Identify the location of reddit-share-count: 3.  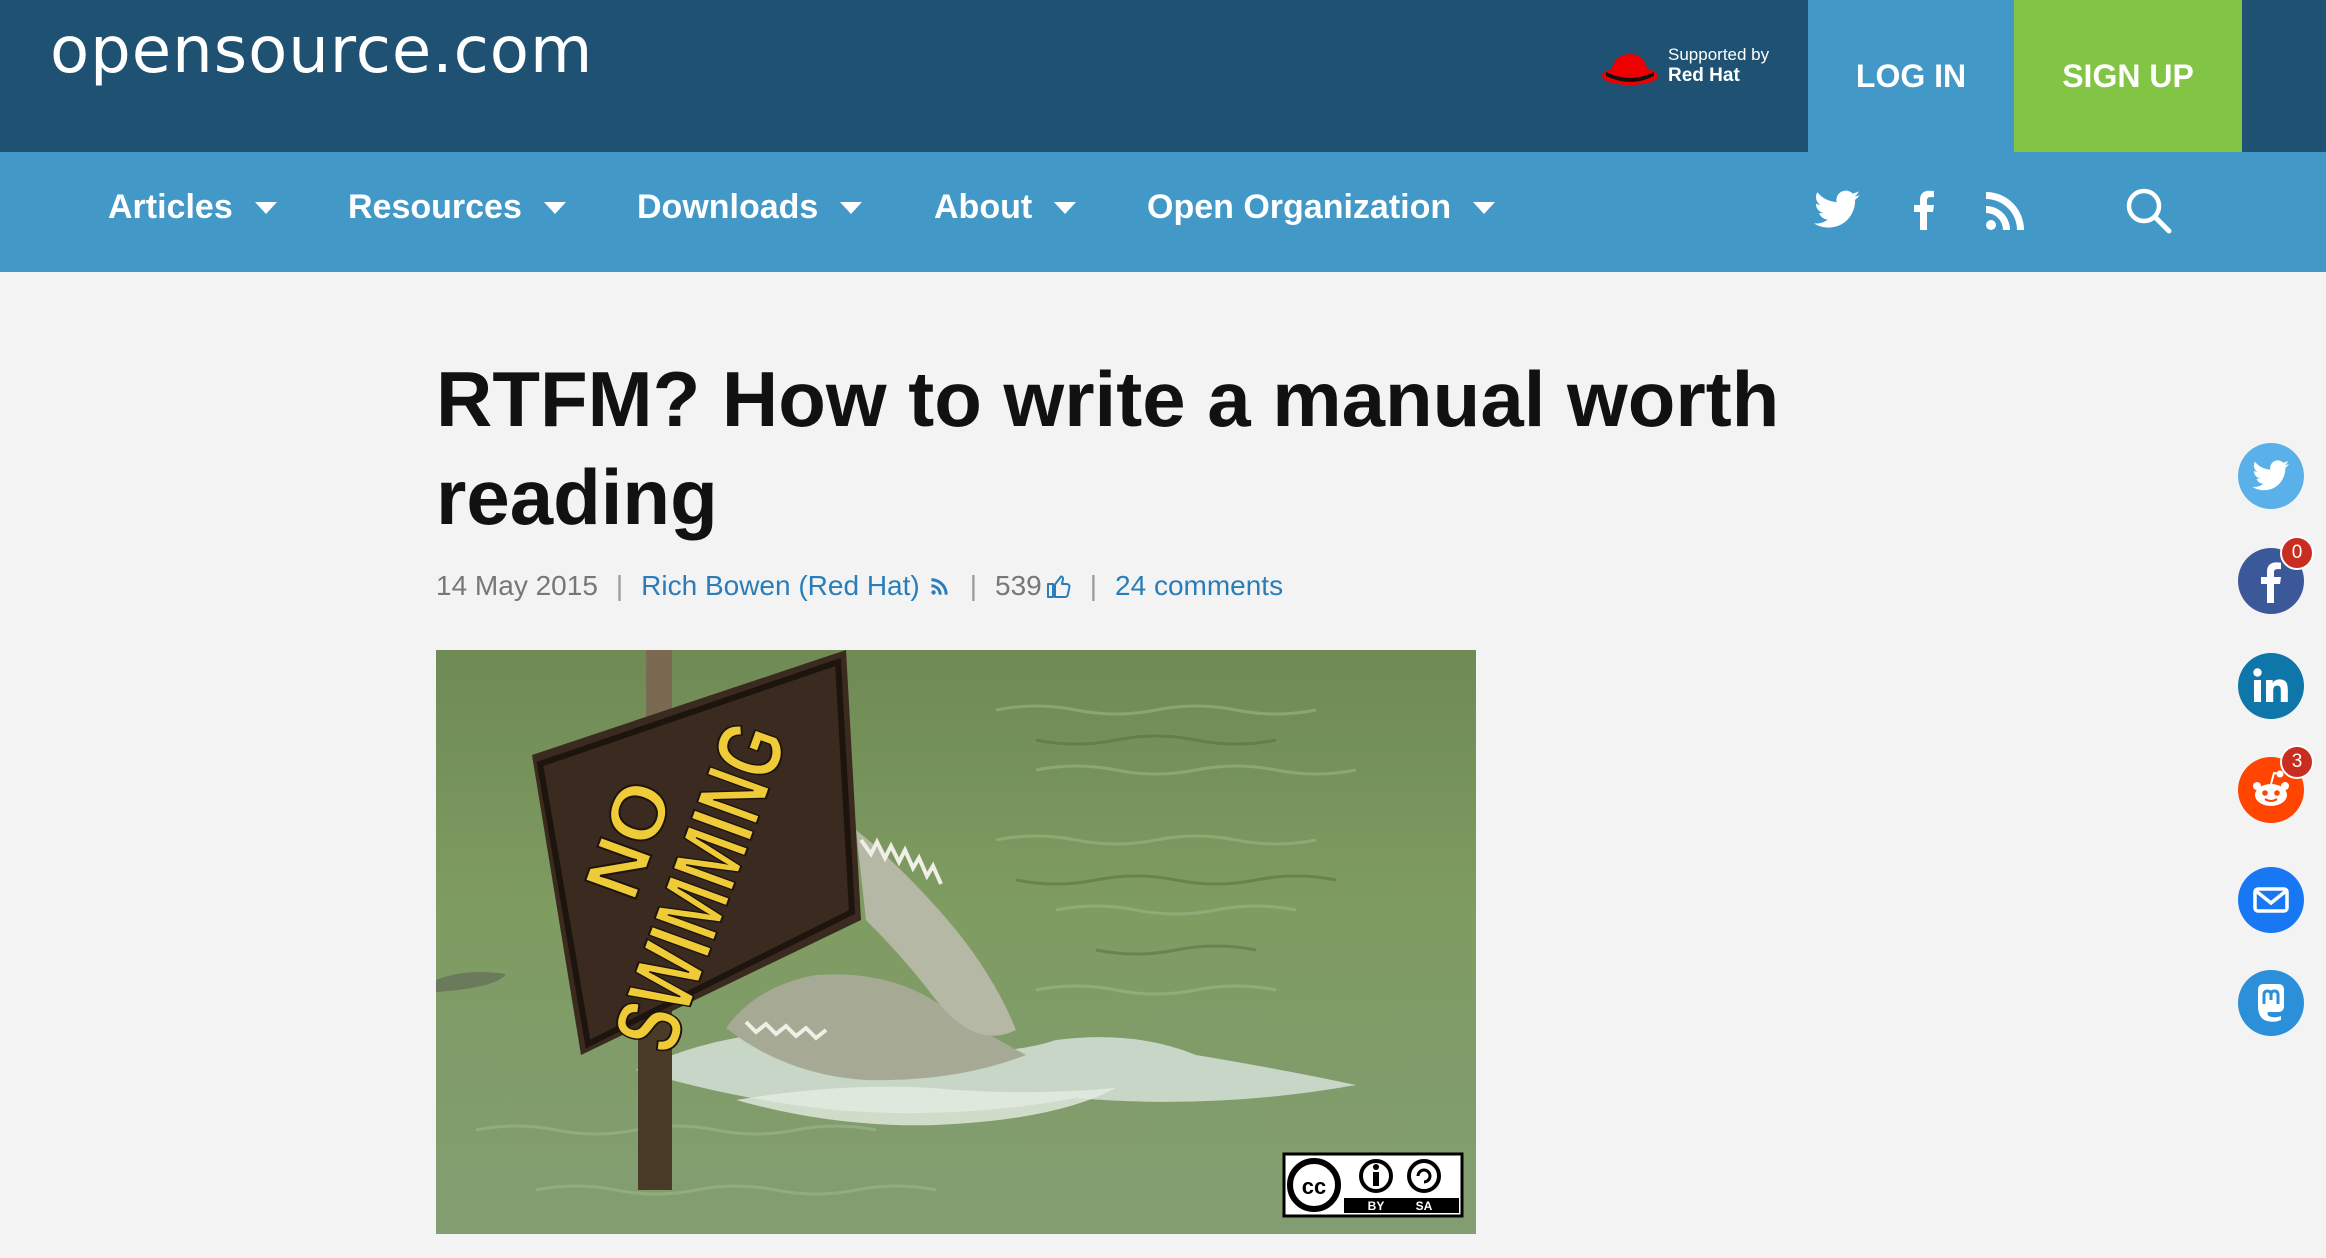
(2297, 762).